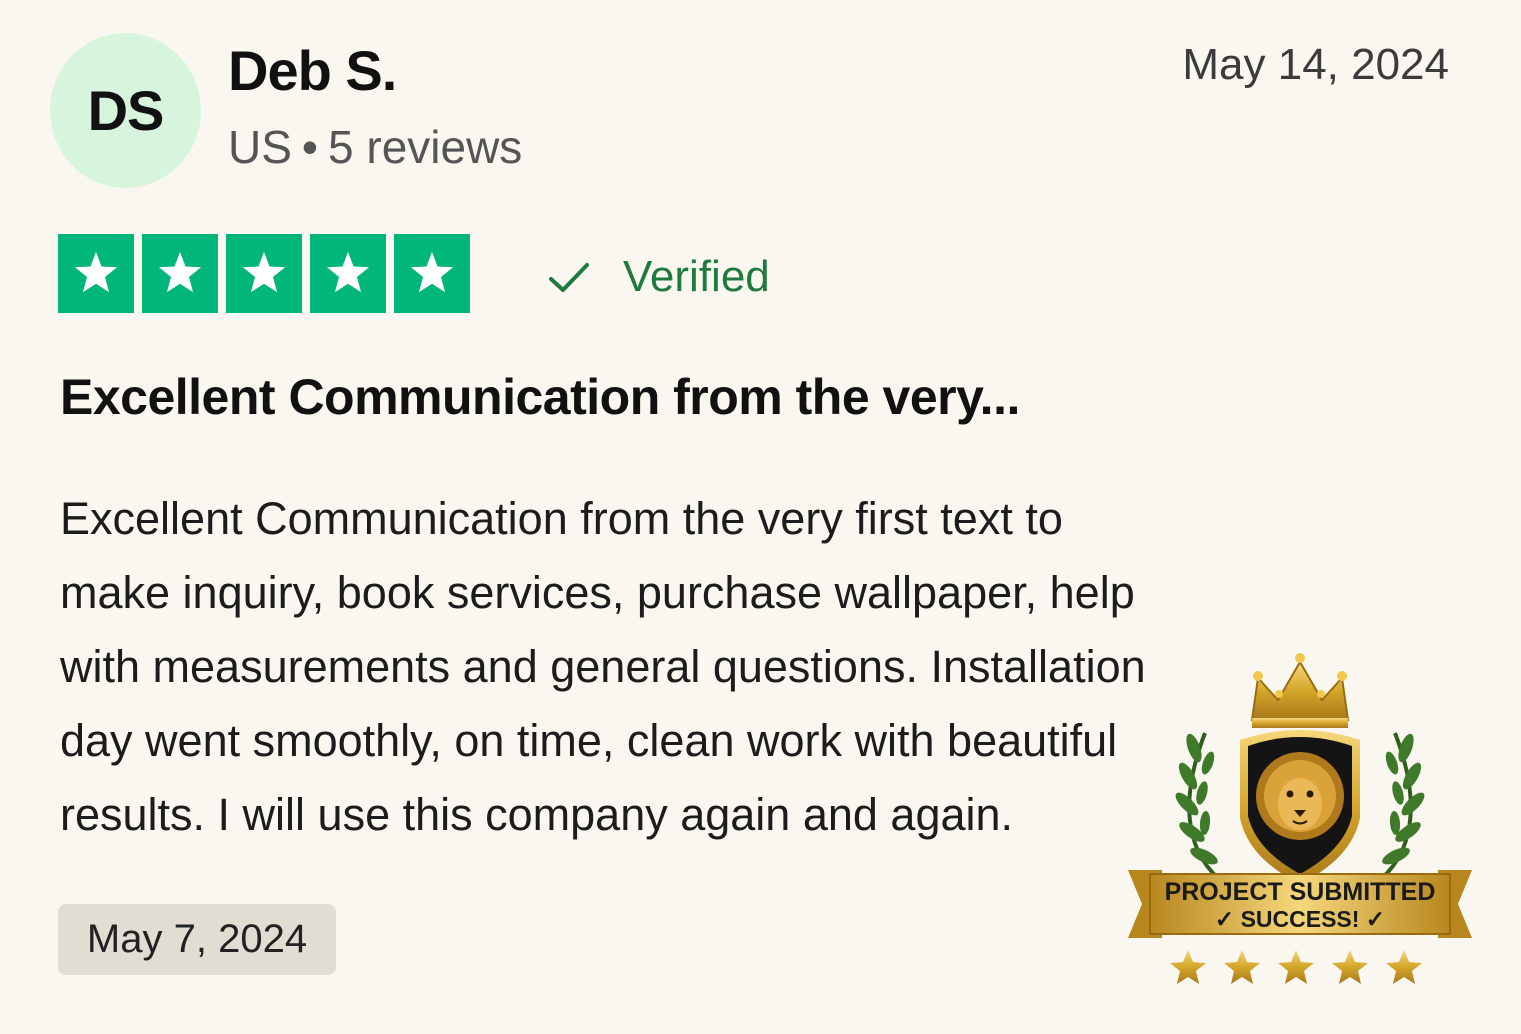 Image resolution: width=1521 pixels, height=1034 pixels. I want to click on checkmark-icon, so click(569, 277).